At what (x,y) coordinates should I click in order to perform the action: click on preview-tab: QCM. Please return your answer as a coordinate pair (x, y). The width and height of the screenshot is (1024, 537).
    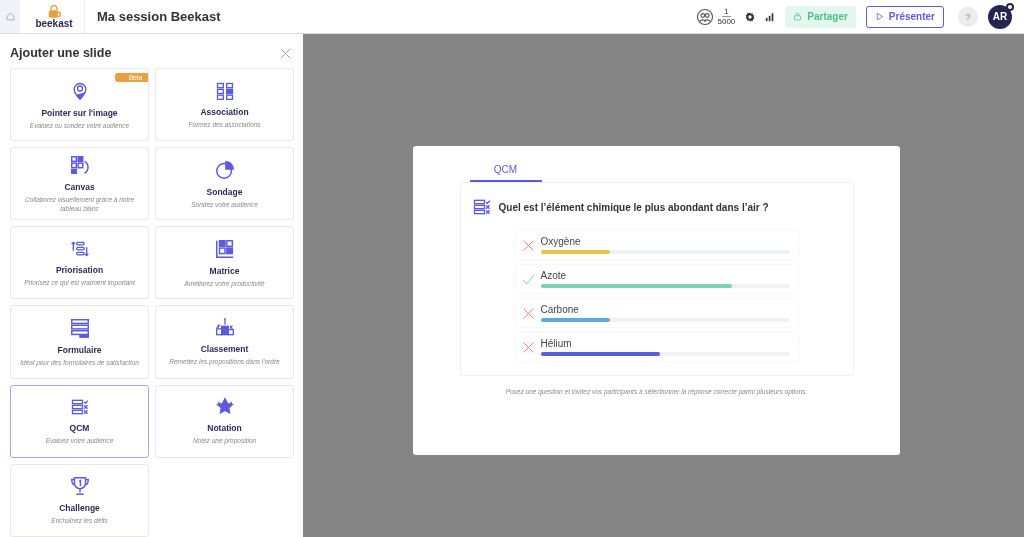
    Looking at the image, I should click on (505, 171).